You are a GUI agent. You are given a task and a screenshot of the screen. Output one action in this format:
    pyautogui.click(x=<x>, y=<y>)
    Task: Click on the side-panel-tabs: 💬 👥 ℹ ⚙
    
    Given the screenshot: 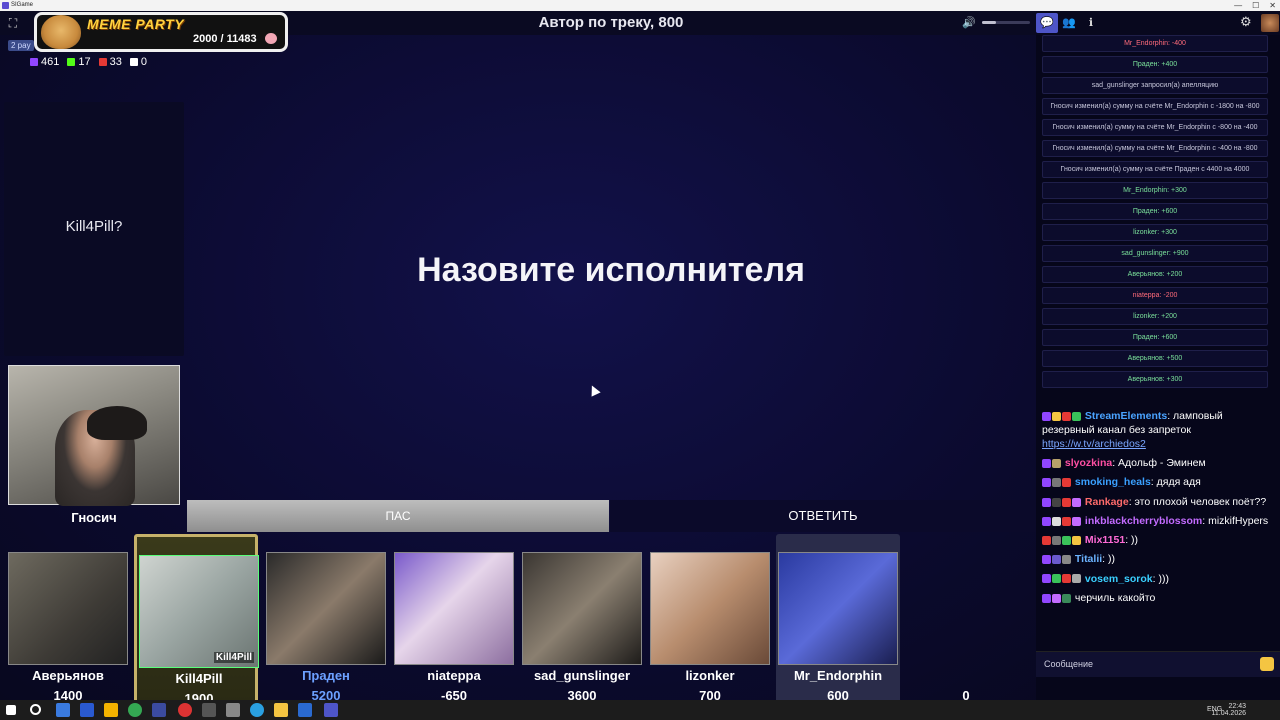 What is the action you would take?
    pyautogui.click(x=1158, y=23)
    